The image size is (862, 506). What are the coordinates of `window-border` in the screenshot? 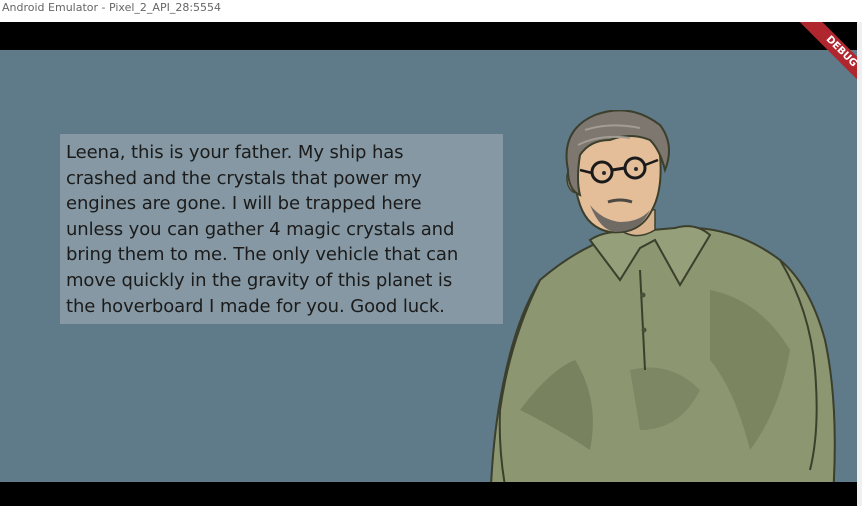 It's located at (859, 264).